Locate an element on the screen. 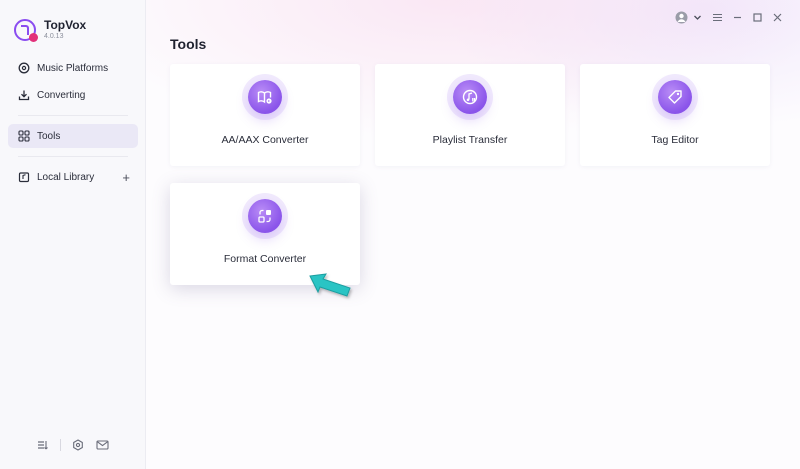 This screenshot has width=800, height=469. mail-icon is located at coordinates (102, 445).